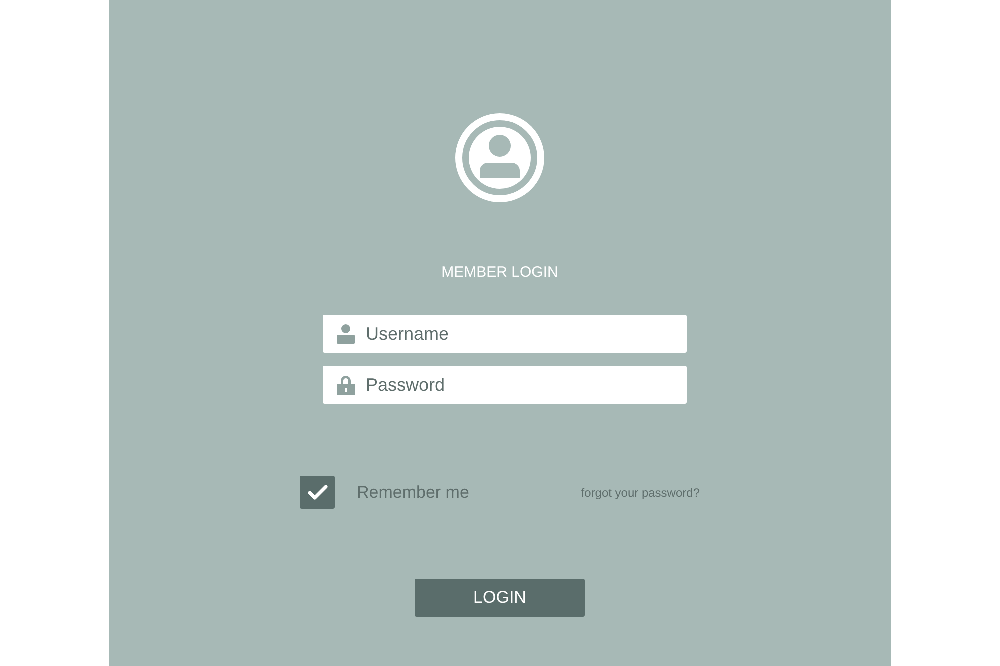 The height and width of the screenshot is (666, 1000). I want to click on input-field: Password, so click(505, 385).